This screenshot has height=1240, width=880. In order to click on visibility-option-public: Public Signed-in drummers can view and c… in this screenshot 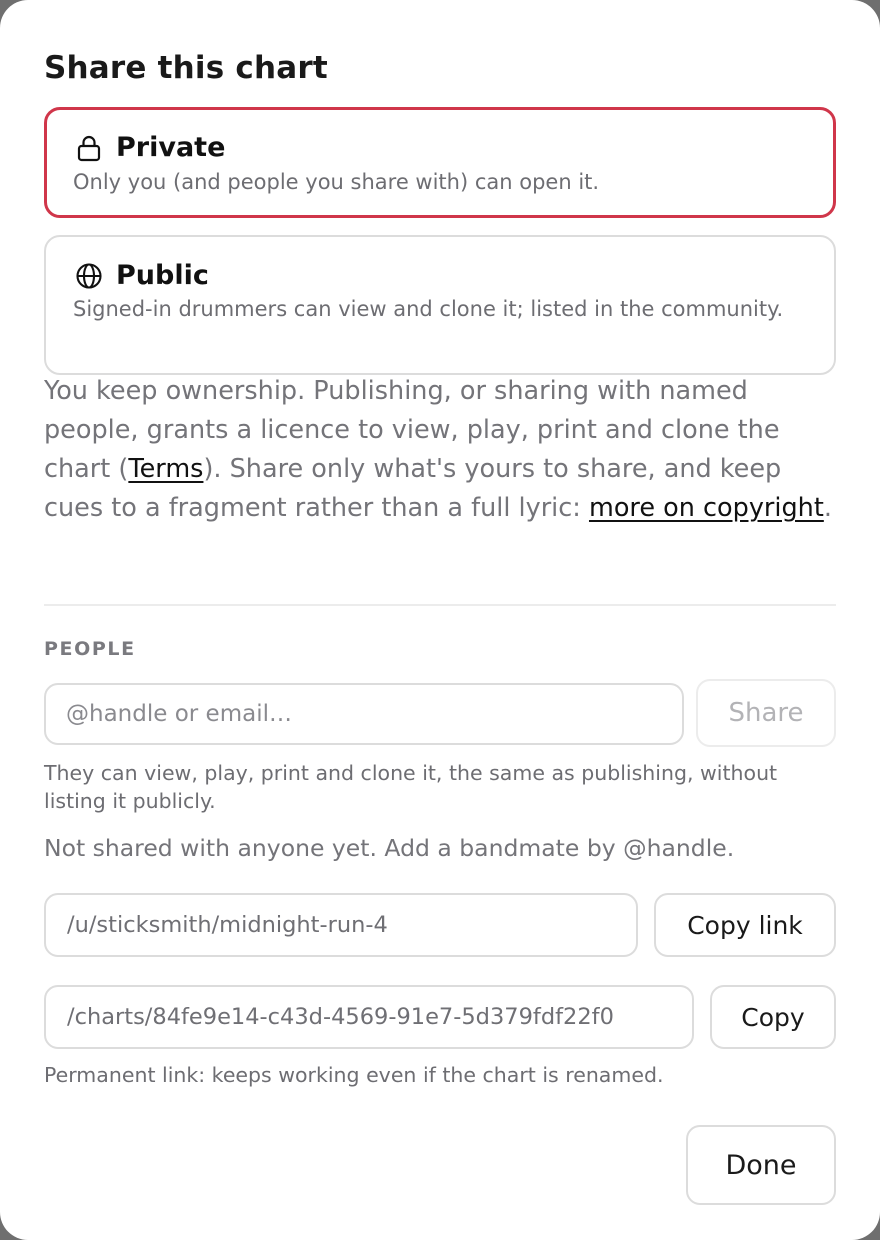, I will do `click(440, 305)`.